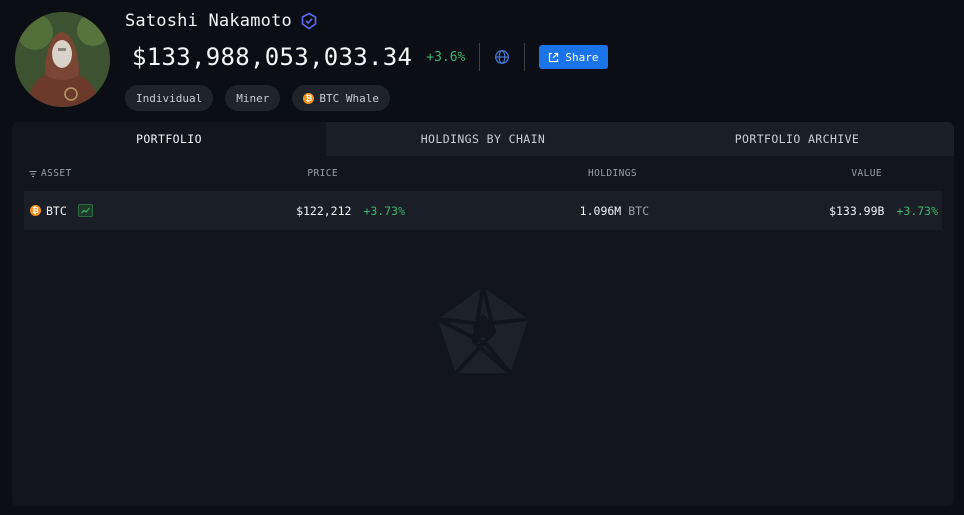 The width and height of the screenshot is (964, 515). I want to click on holdings-cell: 1.096M BTC, so click(614, 210).